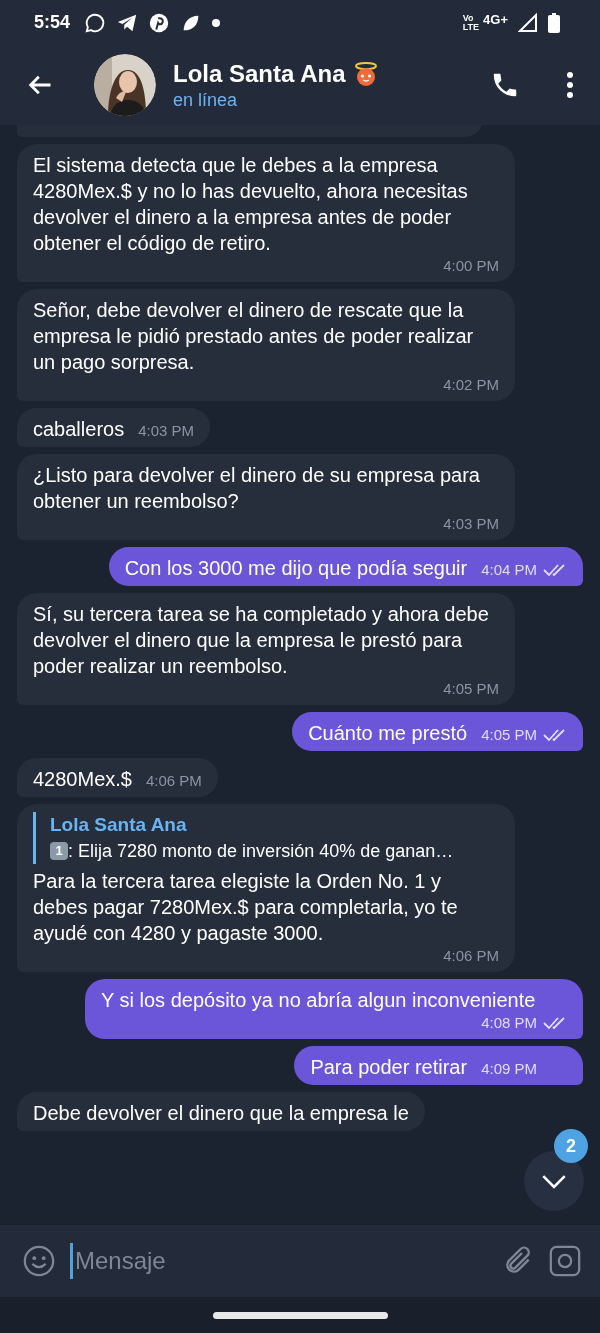 Image resolution: width=600 pixels, height=1333 pixels. Describe the element at coordinates (471, 266) in the screenshot. I see `message-time: 4:00 PM` at that location.